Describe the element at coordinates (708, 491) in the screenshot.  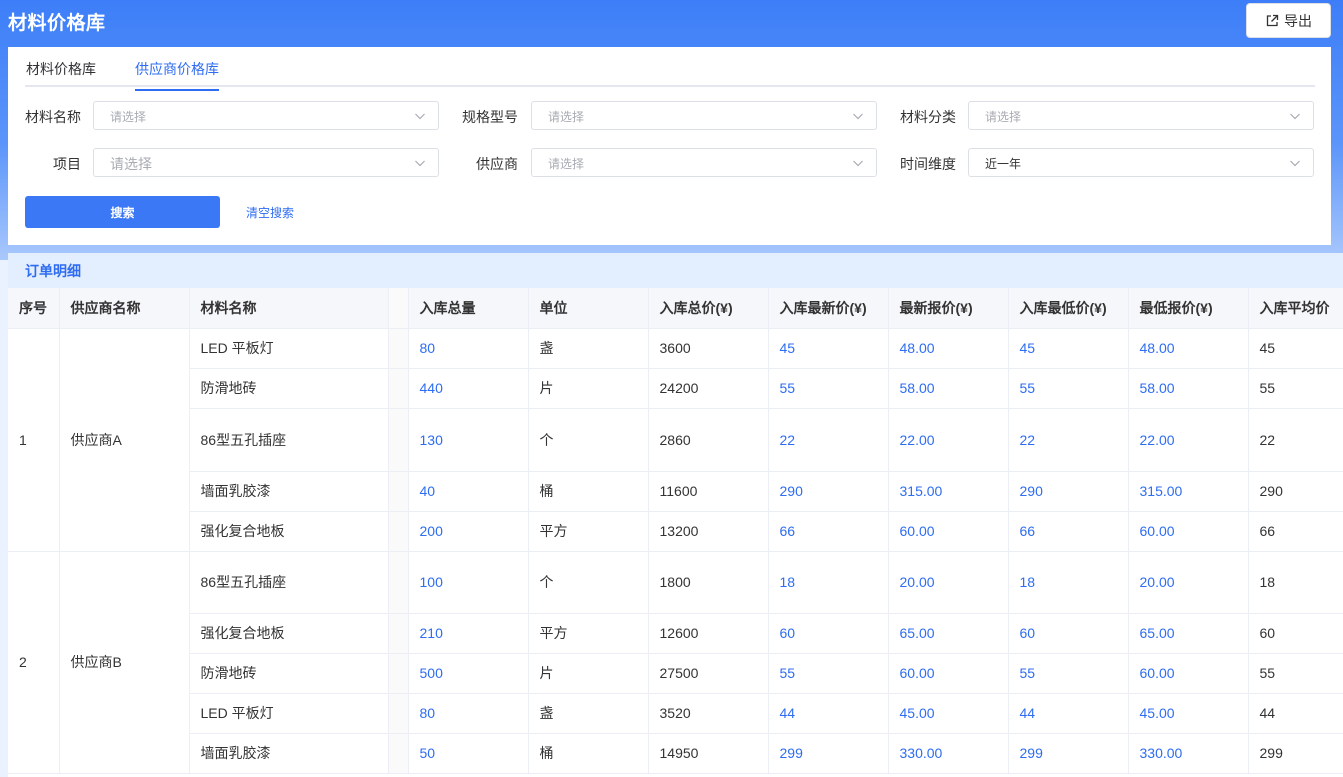
I see `row-total: 11600` at that location.